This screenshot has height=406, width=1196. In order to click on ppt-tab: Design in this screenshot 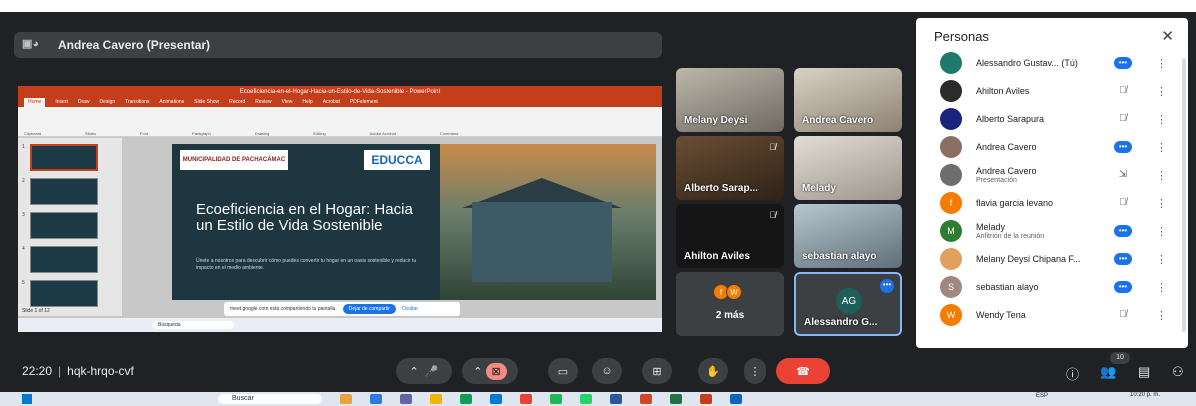, I will do `click(107, 102)`.